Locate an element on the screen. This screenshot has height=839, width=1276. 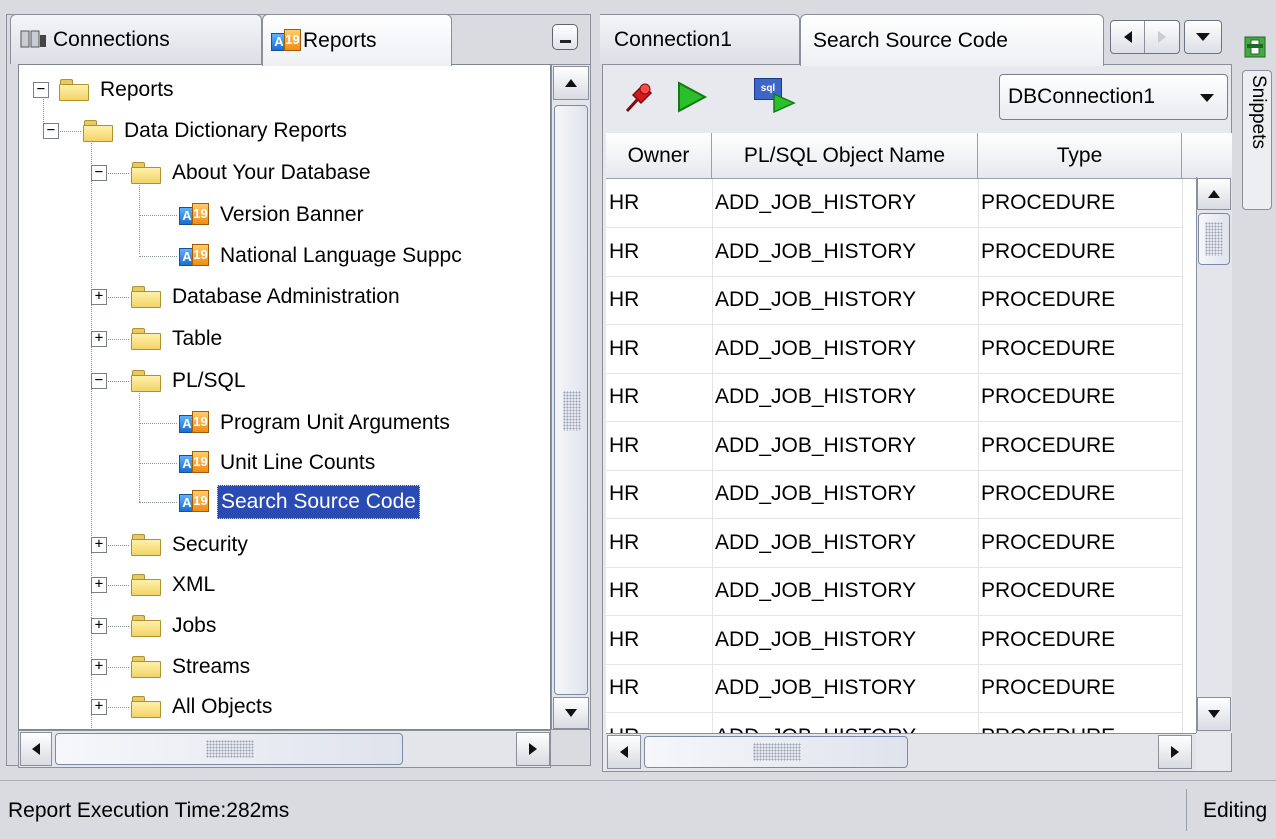
pin-icon is located at coordinates (639, 97).